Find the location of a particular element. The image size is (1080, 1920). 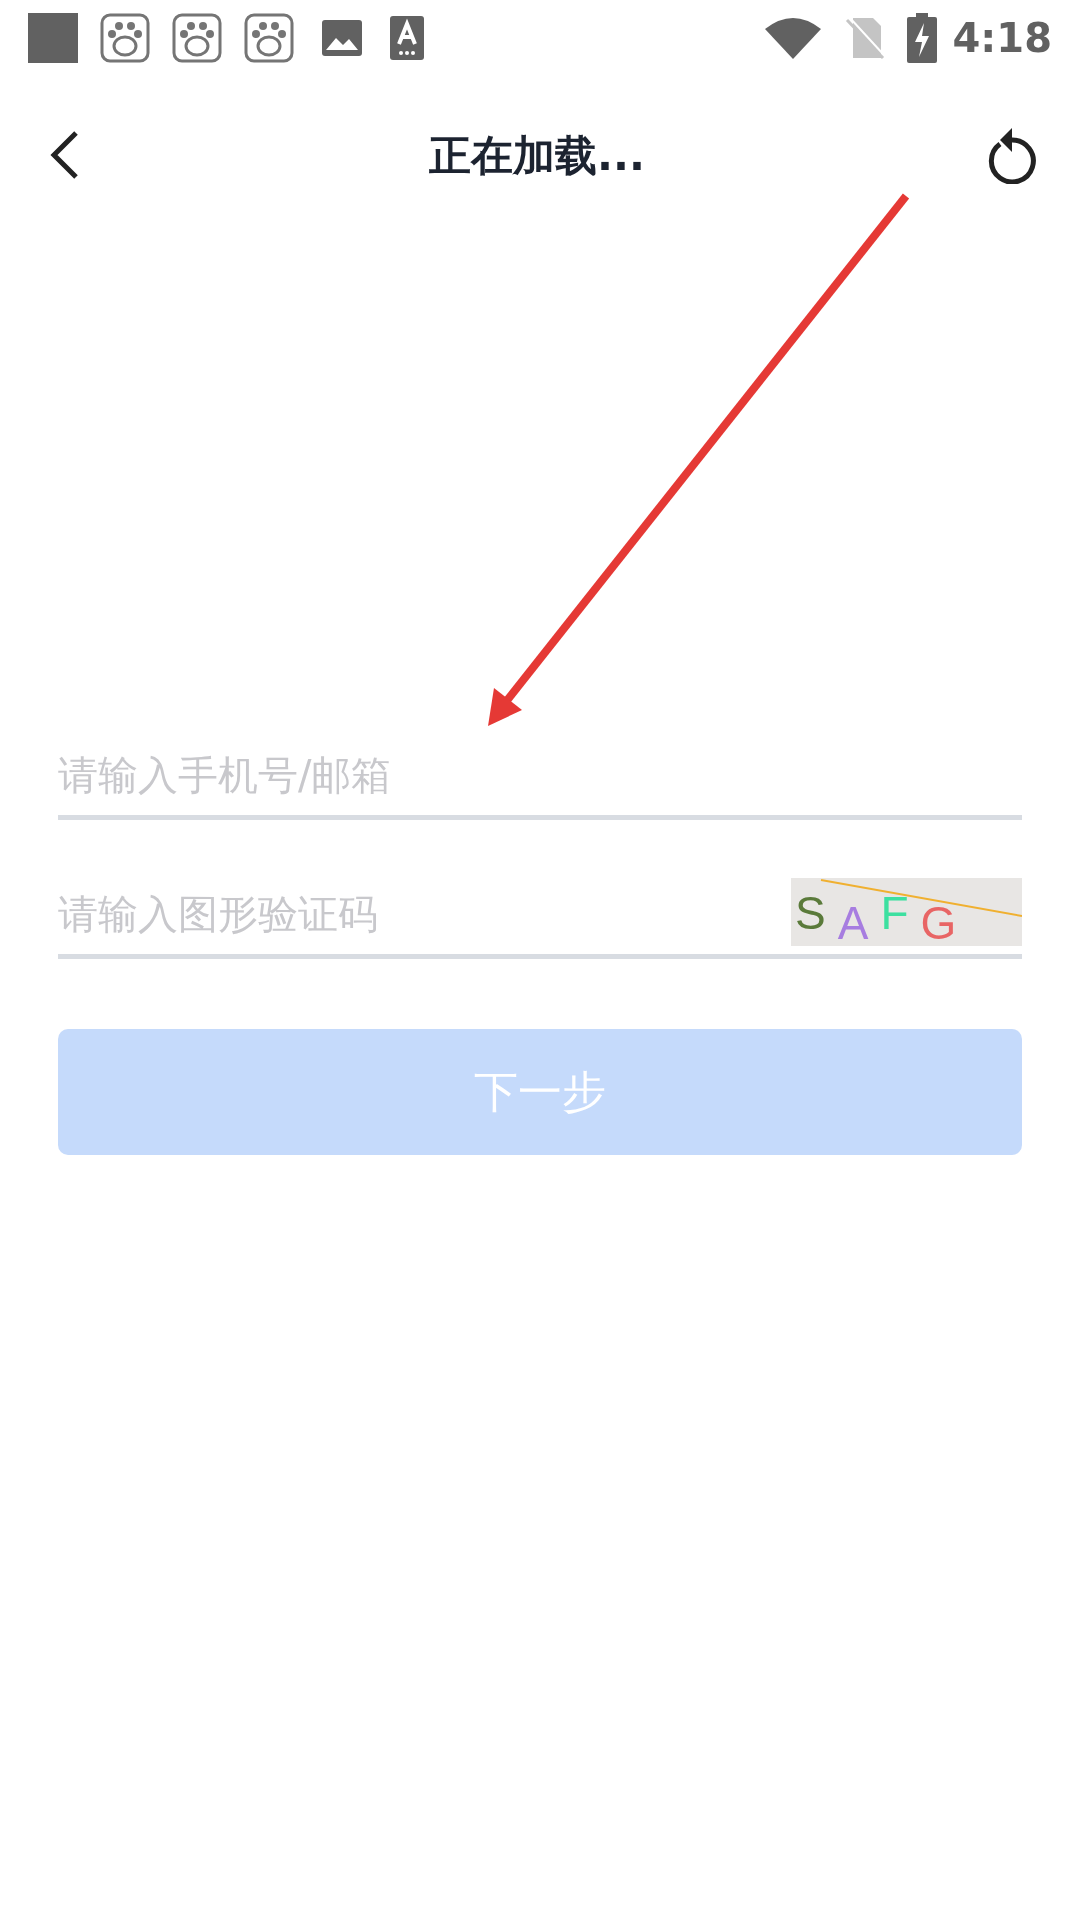

wifi-icon is located at coordinates (792, 37).